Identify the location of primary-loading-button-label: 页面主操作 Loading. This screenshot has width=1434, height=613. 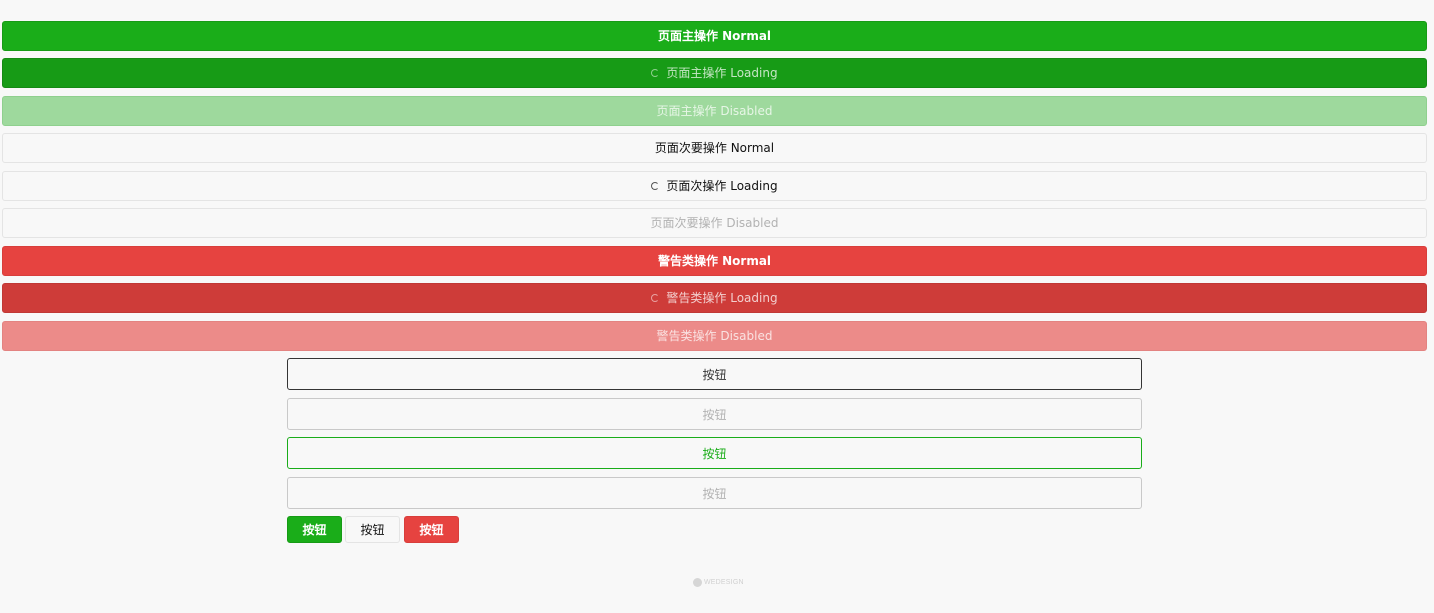
(722, 73).